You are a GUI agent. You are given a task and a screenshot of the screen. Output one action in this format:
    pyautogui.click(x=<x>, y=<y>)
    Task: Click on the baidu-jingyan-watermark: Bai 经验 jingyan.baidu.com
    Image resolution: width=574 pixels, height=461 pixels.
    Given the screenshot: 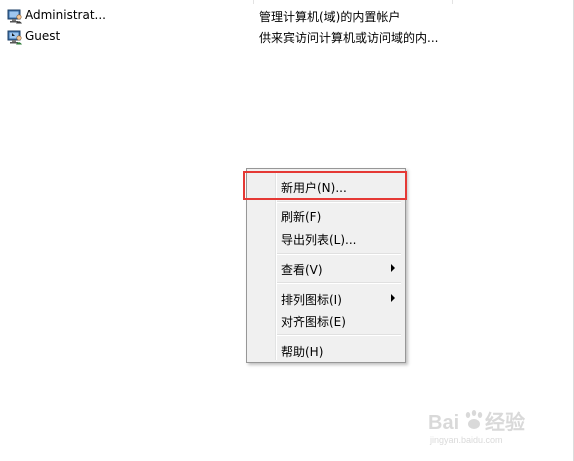 What is the action you would take?
    pyautogui.click(x=488, y=427)
    